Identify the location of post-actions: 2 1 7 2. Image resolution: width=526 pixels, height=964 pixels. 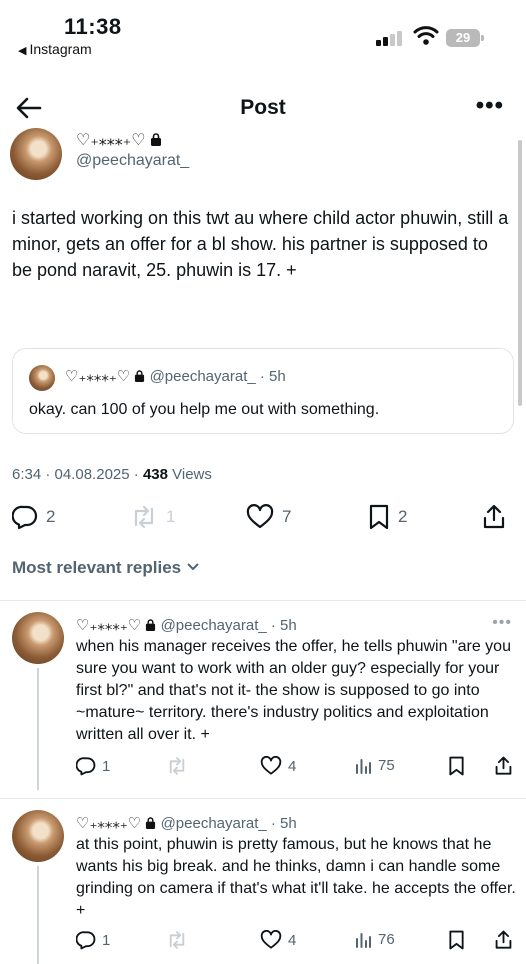
(263, 518).